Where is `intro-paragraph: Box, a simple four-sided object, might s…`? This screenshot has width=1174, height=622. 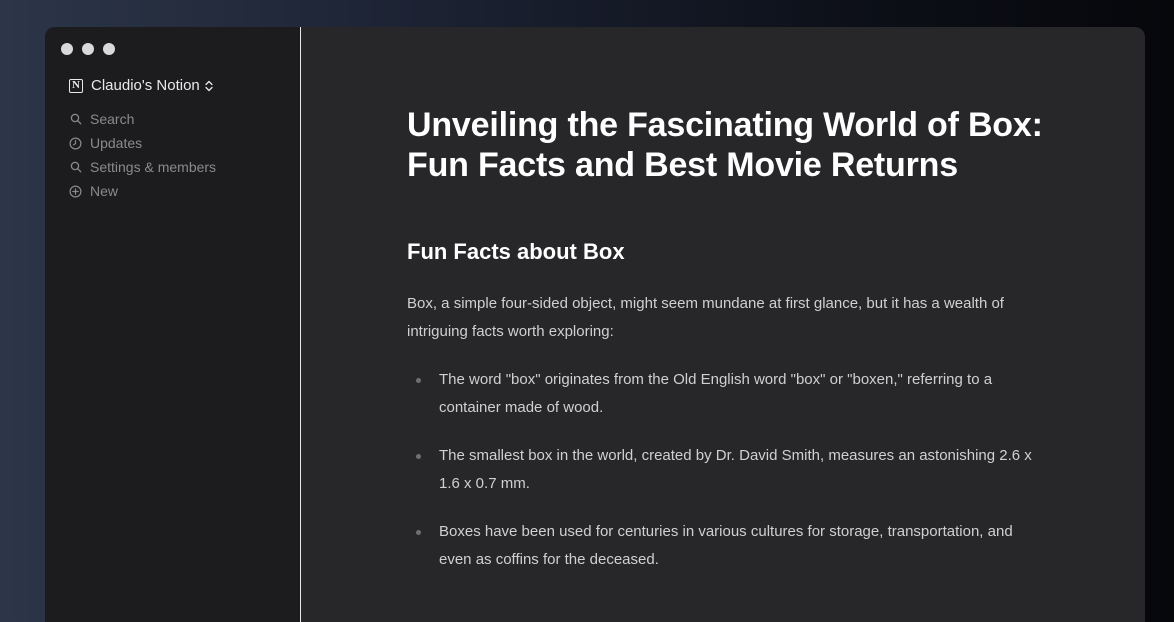
intro-paragraph: Box, a simple four-sided object, might s… is located at coordinates (724, 318).